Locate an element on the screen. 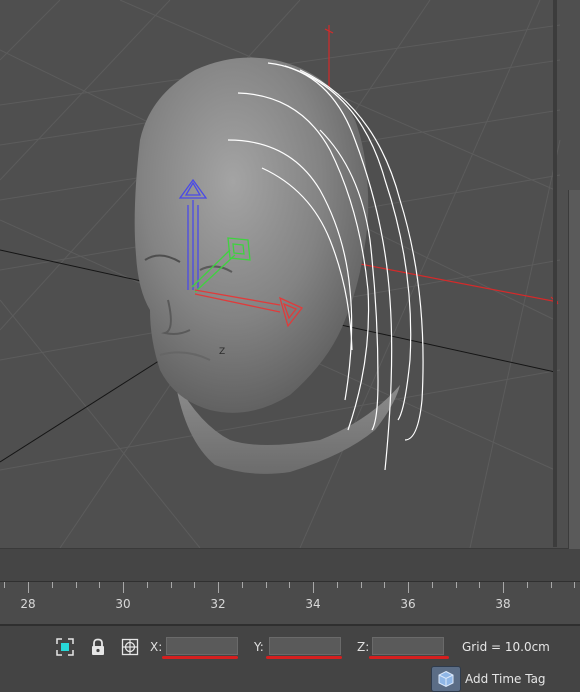 The height and width of the screenshot is (692, 580). timeline-tick-label: 30 is located at coordinates (123, 604).